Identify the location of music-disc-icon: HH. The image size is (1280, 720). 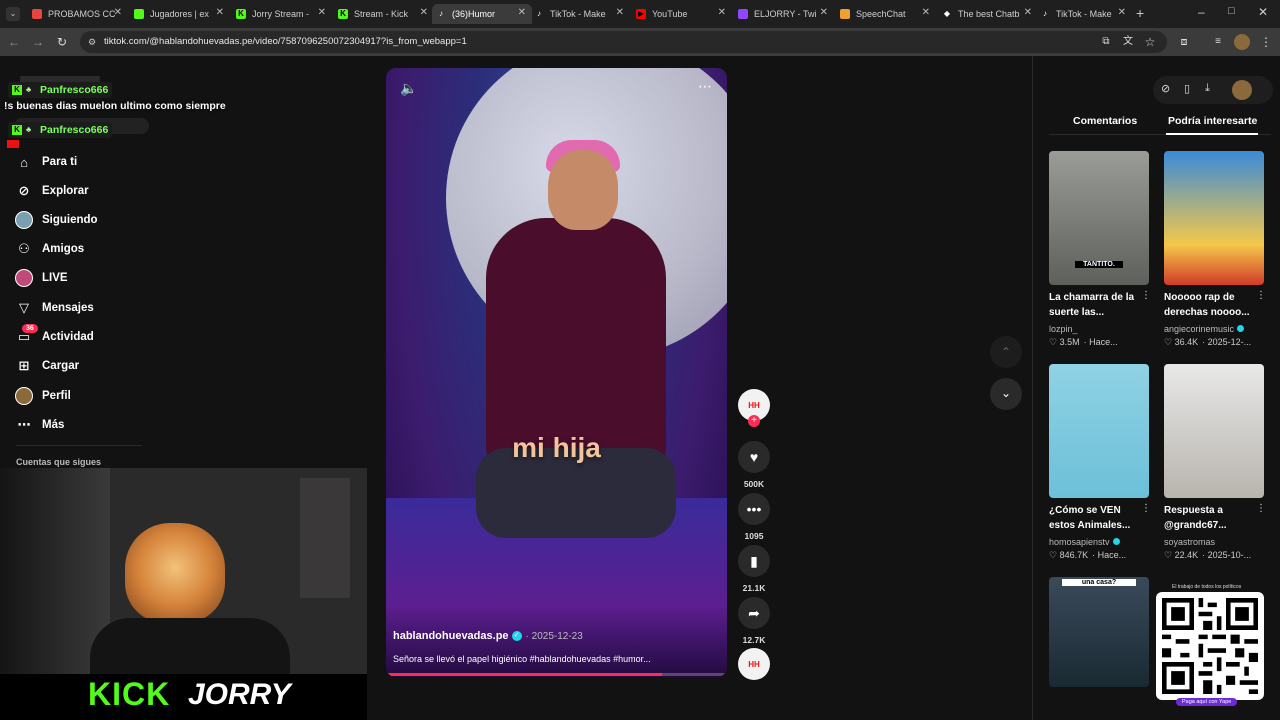
(754, 664).